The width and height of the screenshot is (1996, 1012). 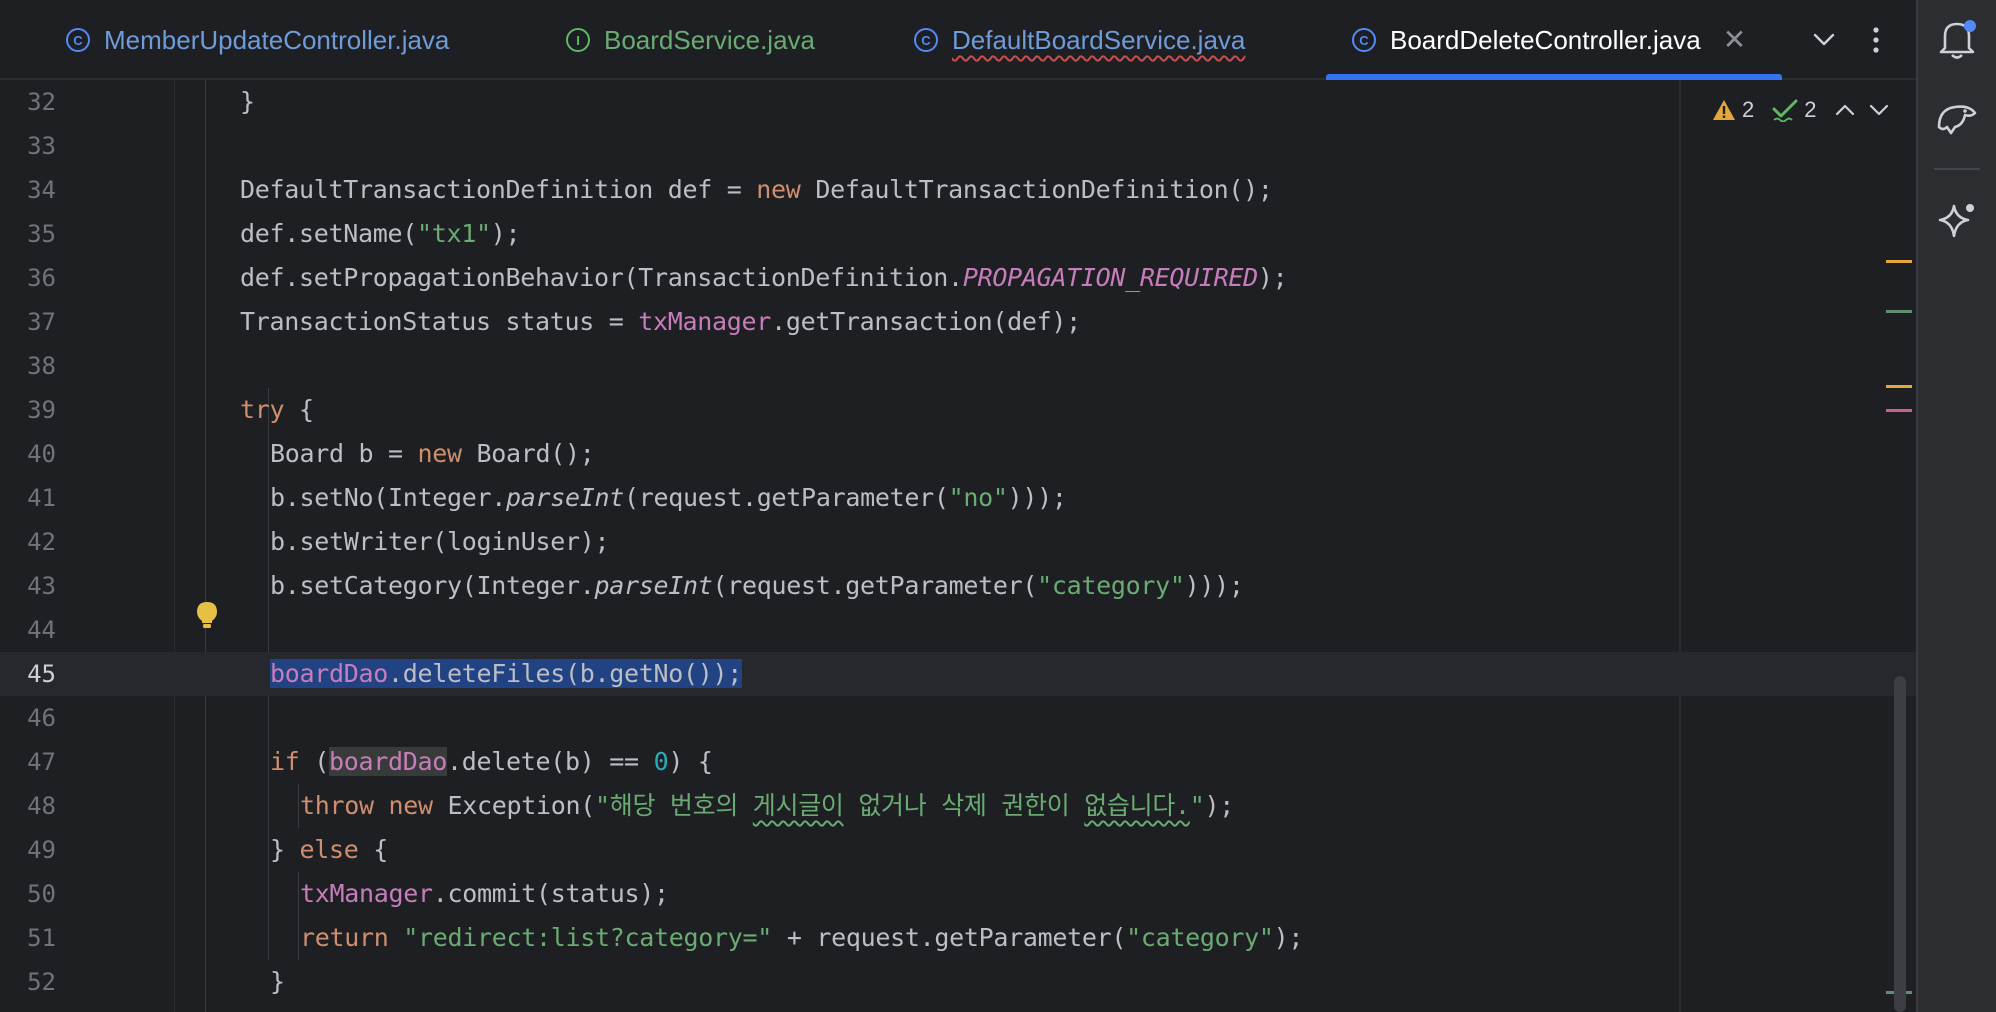 I want to click on code-text: Board b = new Board();, so click(x=432, y=454).